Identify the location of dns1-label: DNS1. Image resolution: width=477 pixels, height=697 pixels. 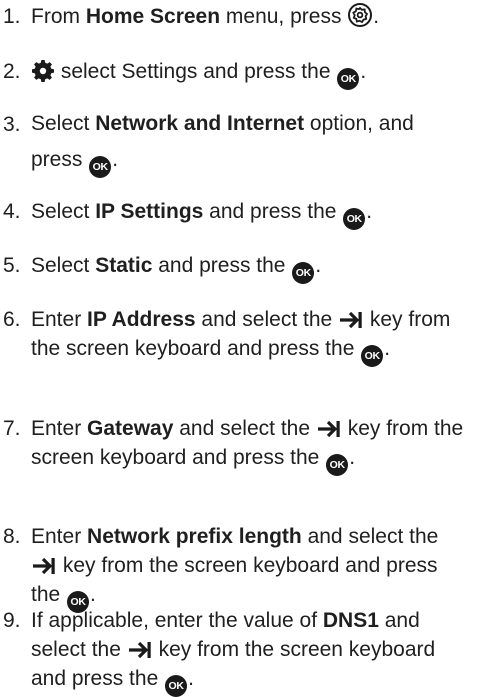
(350, 620).